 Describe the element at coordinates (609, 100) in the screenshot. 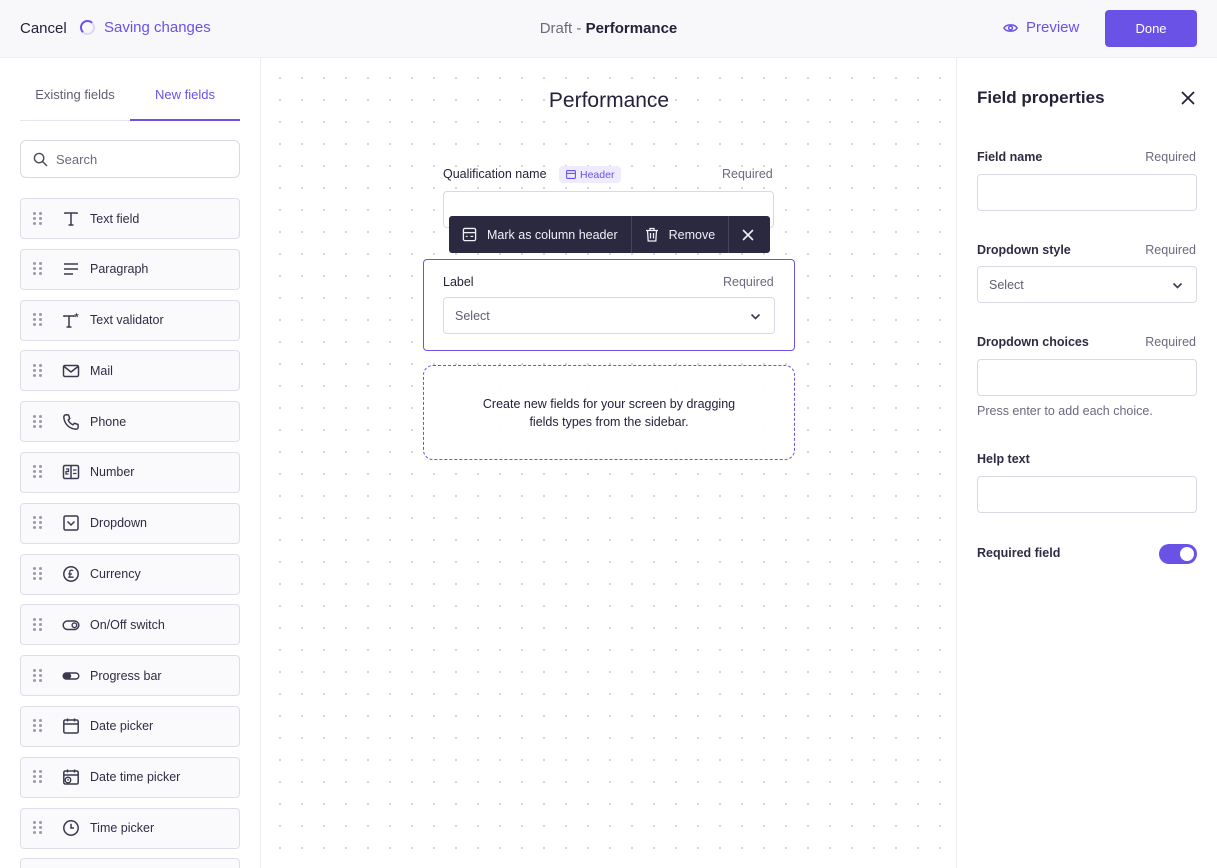

I see `form-title: Performance` at that location.